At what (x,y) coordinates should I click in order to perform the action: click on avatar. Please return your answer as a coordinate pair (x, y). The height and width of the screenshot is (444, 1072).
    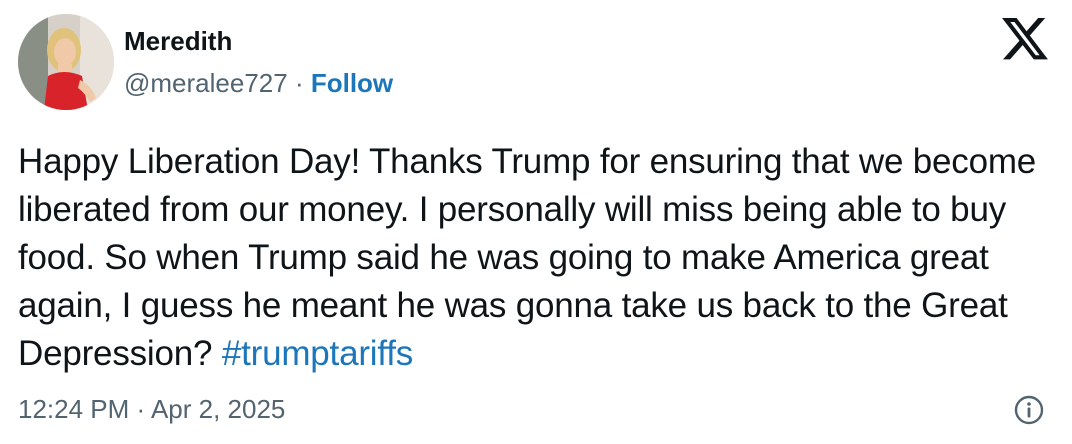
    Looking at the image, I should click on (66, 62).